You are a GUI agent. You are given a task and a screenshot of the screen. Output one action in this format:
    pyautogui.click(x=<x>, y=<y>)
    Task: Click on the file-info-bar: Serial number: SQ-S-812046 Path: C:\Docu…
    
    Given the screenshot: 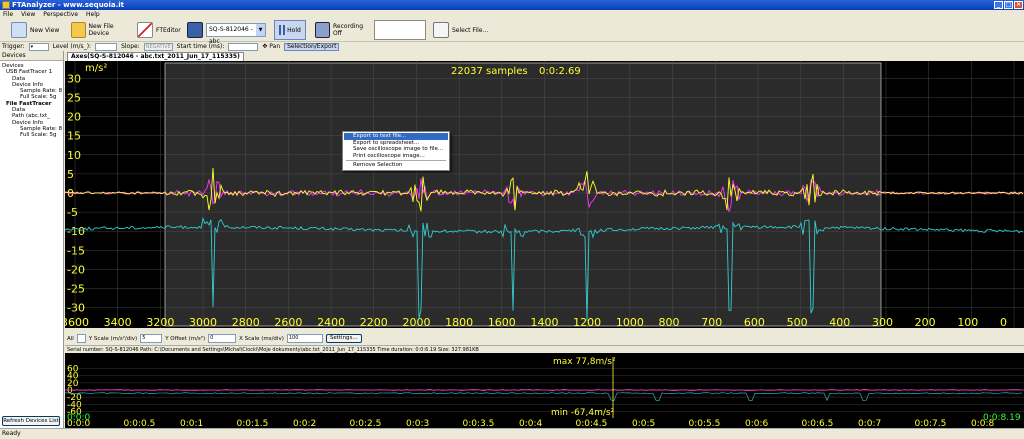 What is the action you would take?
    pyautogui.click(x=544, y=349)
    